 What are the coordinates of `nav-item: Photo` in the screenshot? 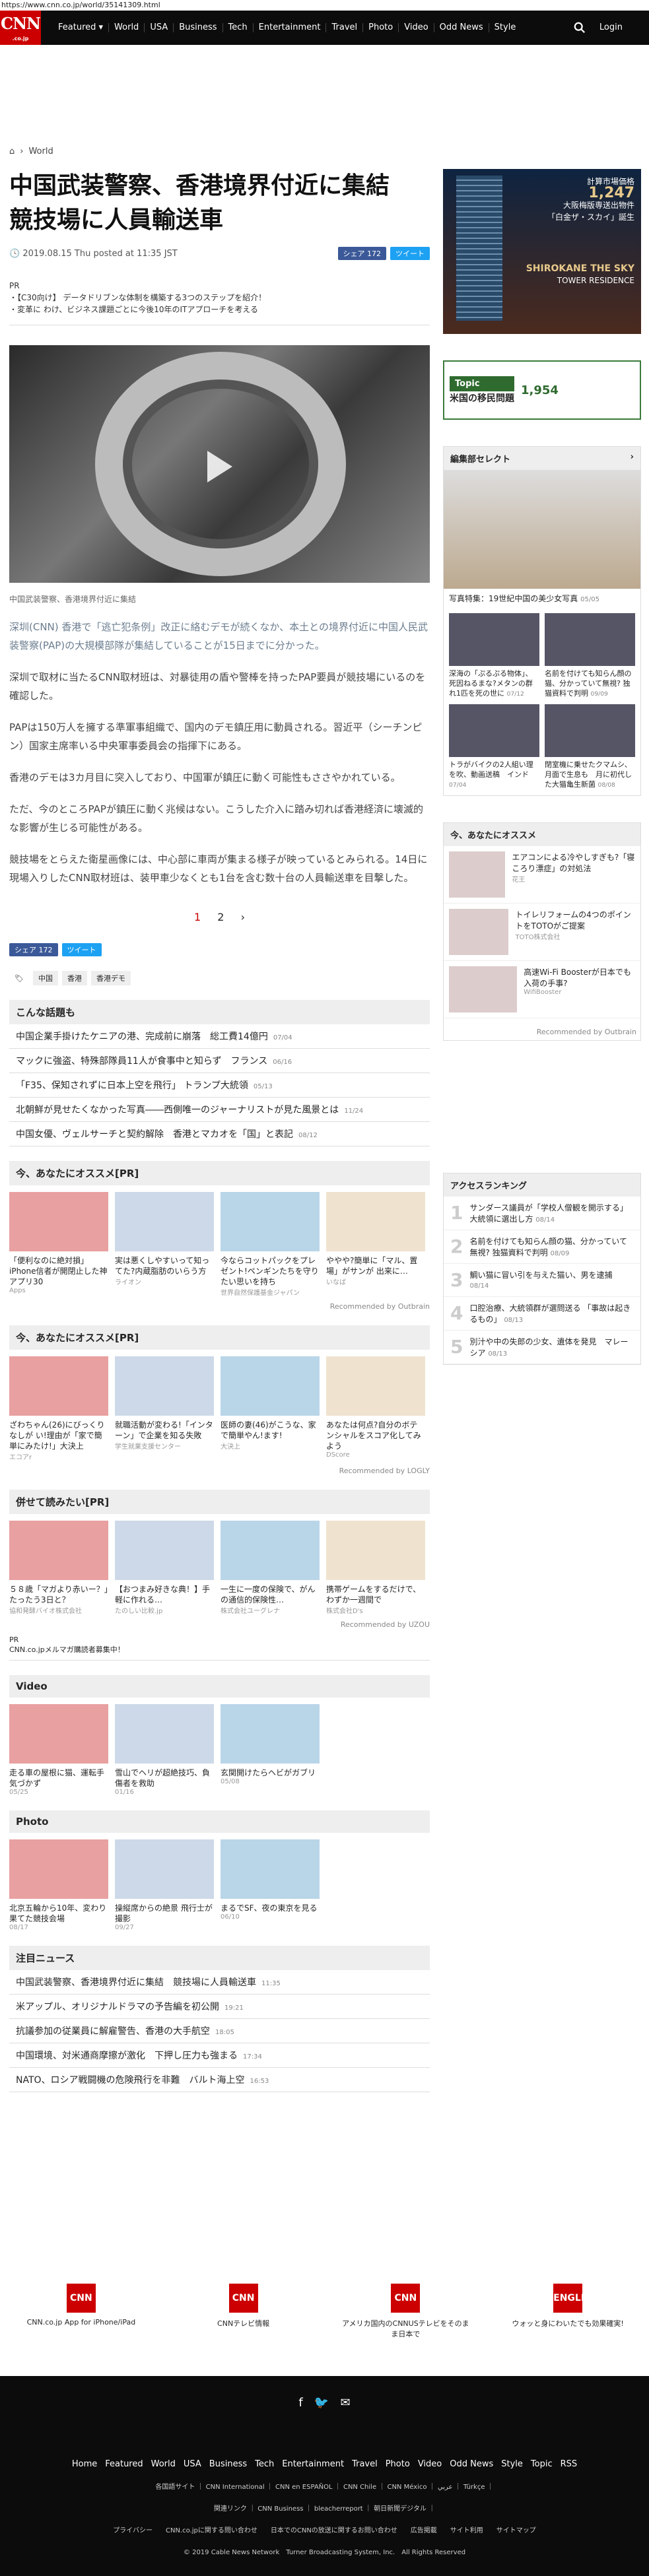 It's located at (381, 27).